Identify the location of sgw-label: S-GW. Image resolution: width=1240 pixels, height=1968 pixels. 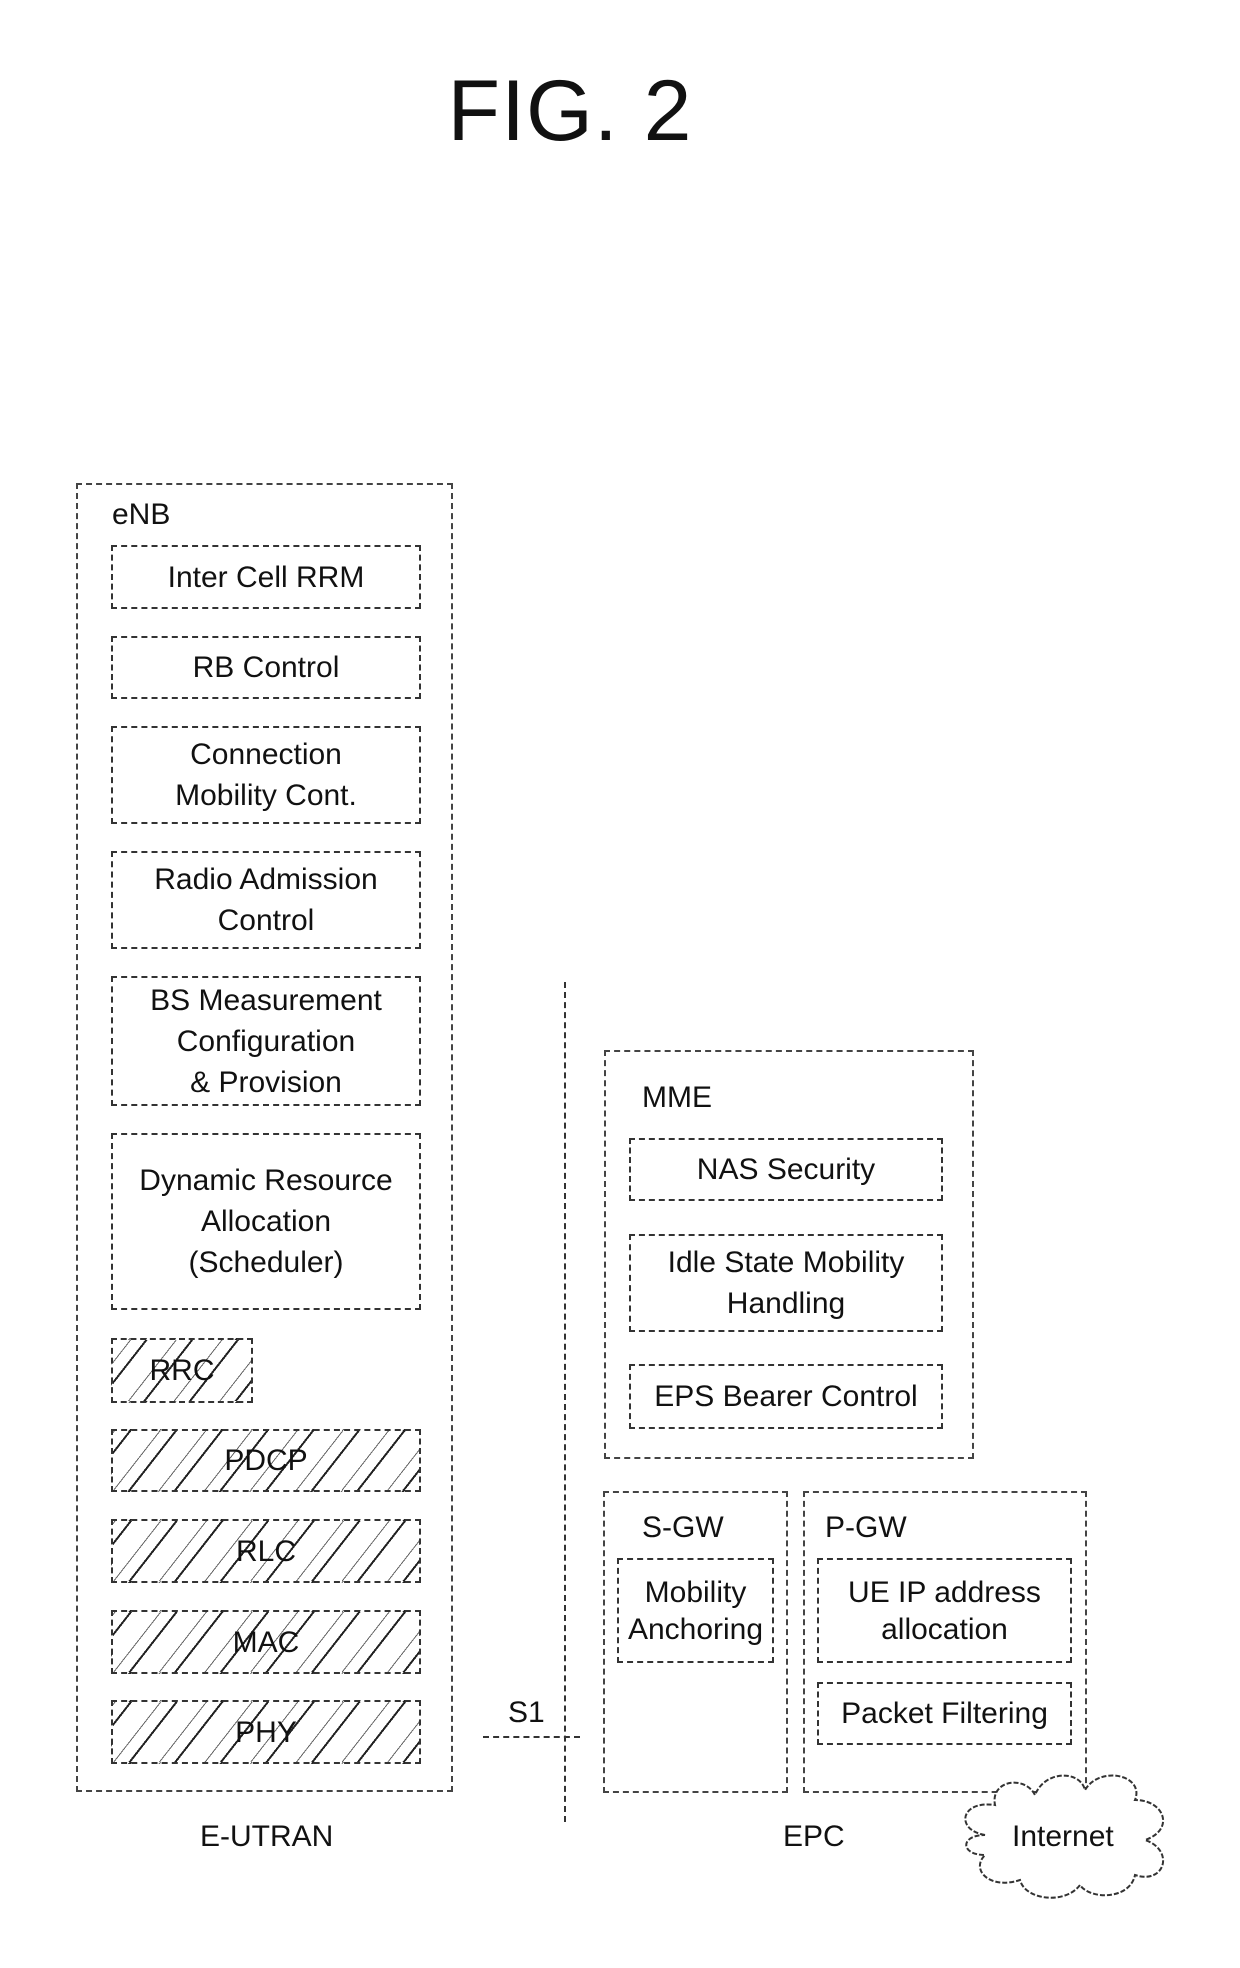
(683, 1527).